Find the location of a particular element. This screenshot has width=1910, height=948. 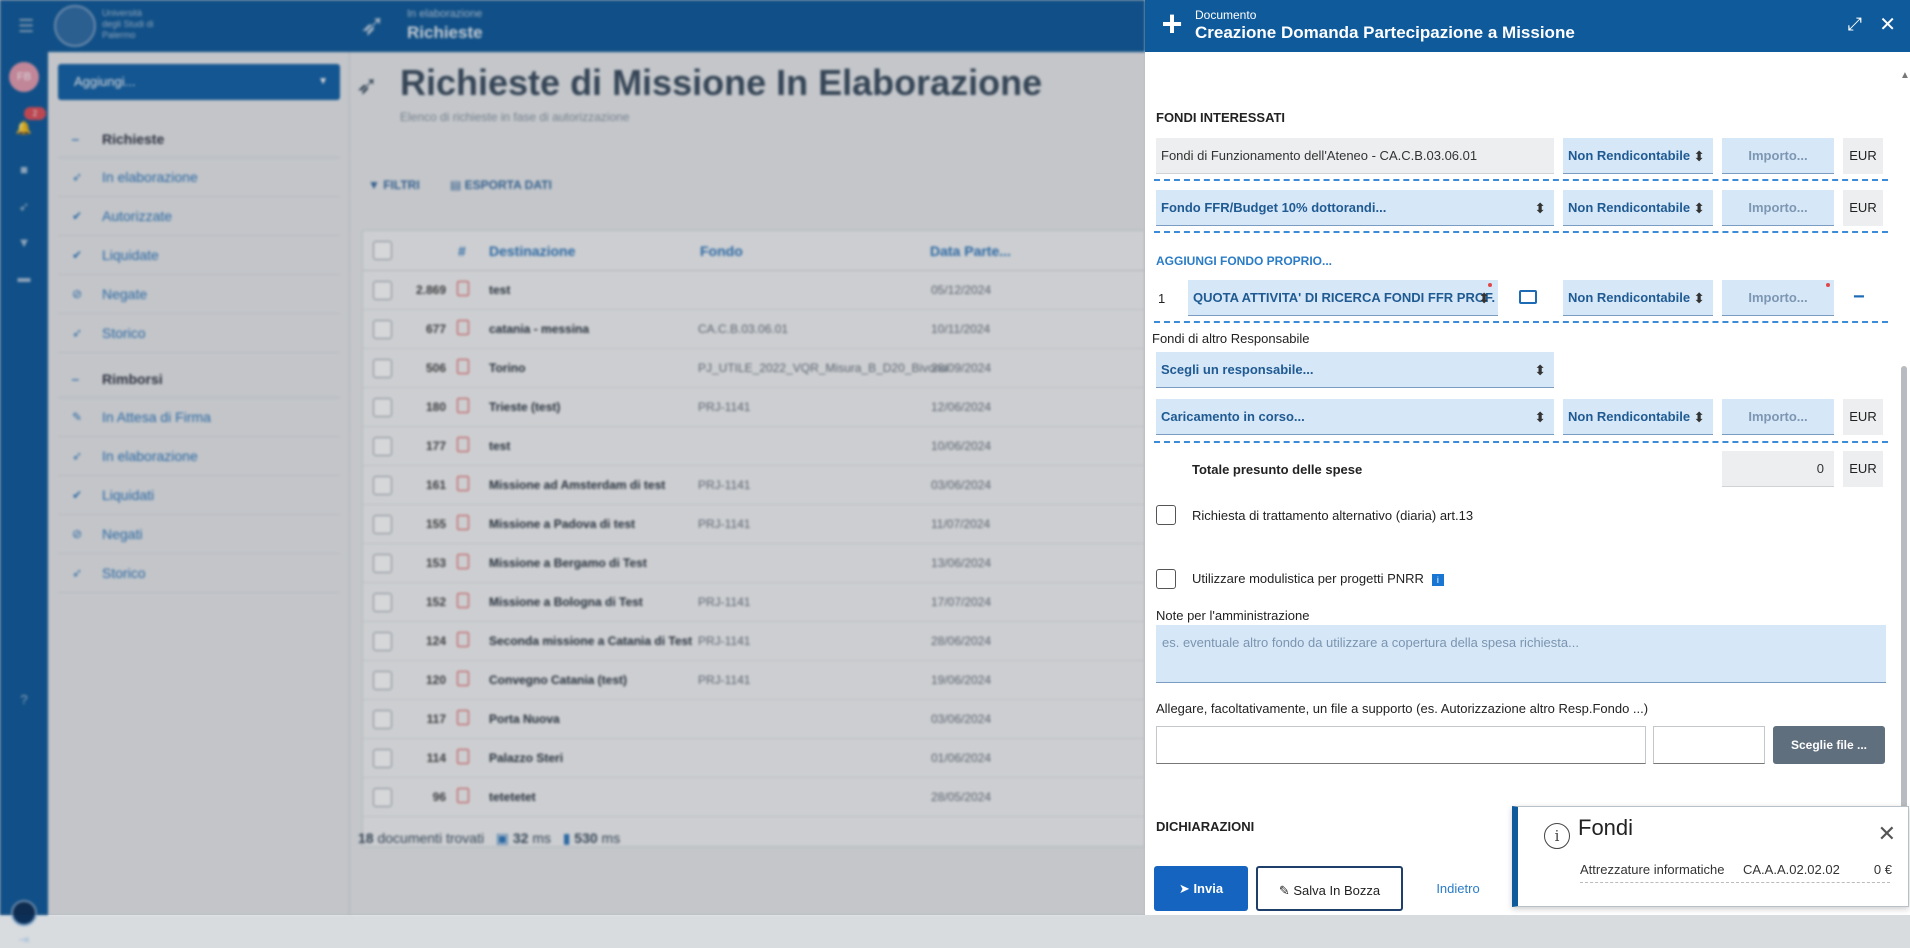

other-resp-label: Fondi di altro Responsabile is located at coordinates (1231, 338).